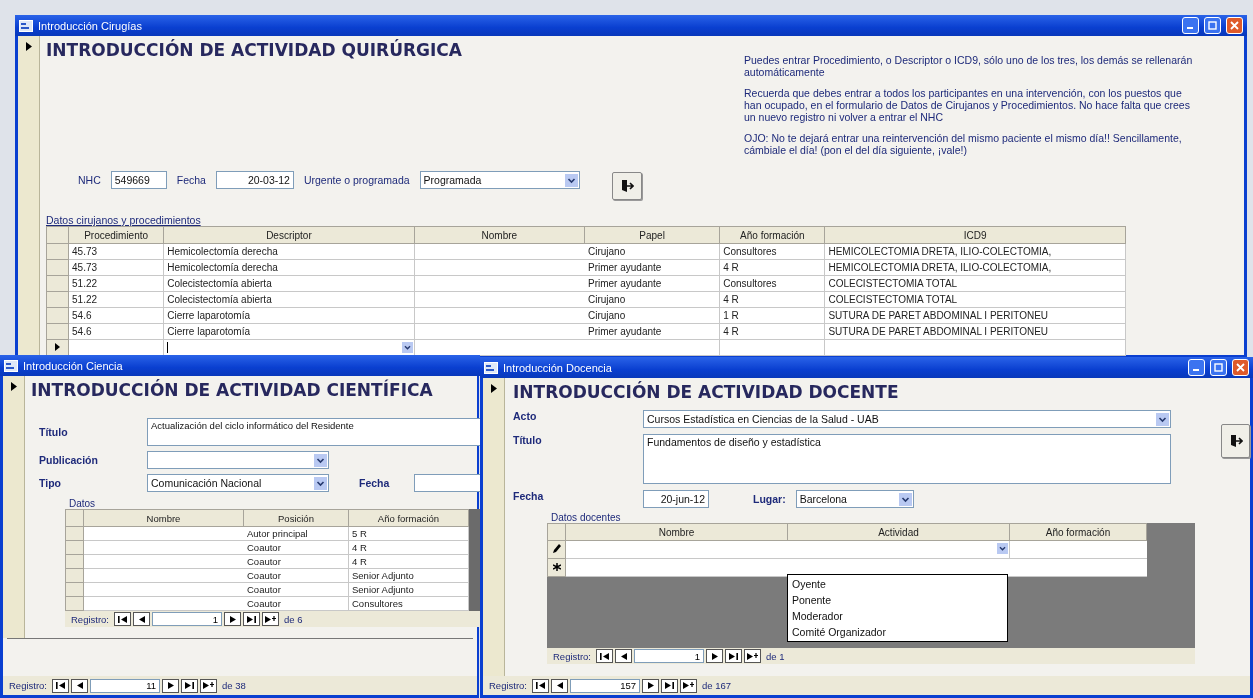 The image size is (1253, 698). I want to click on field-label: Acto, so click(525, 416).